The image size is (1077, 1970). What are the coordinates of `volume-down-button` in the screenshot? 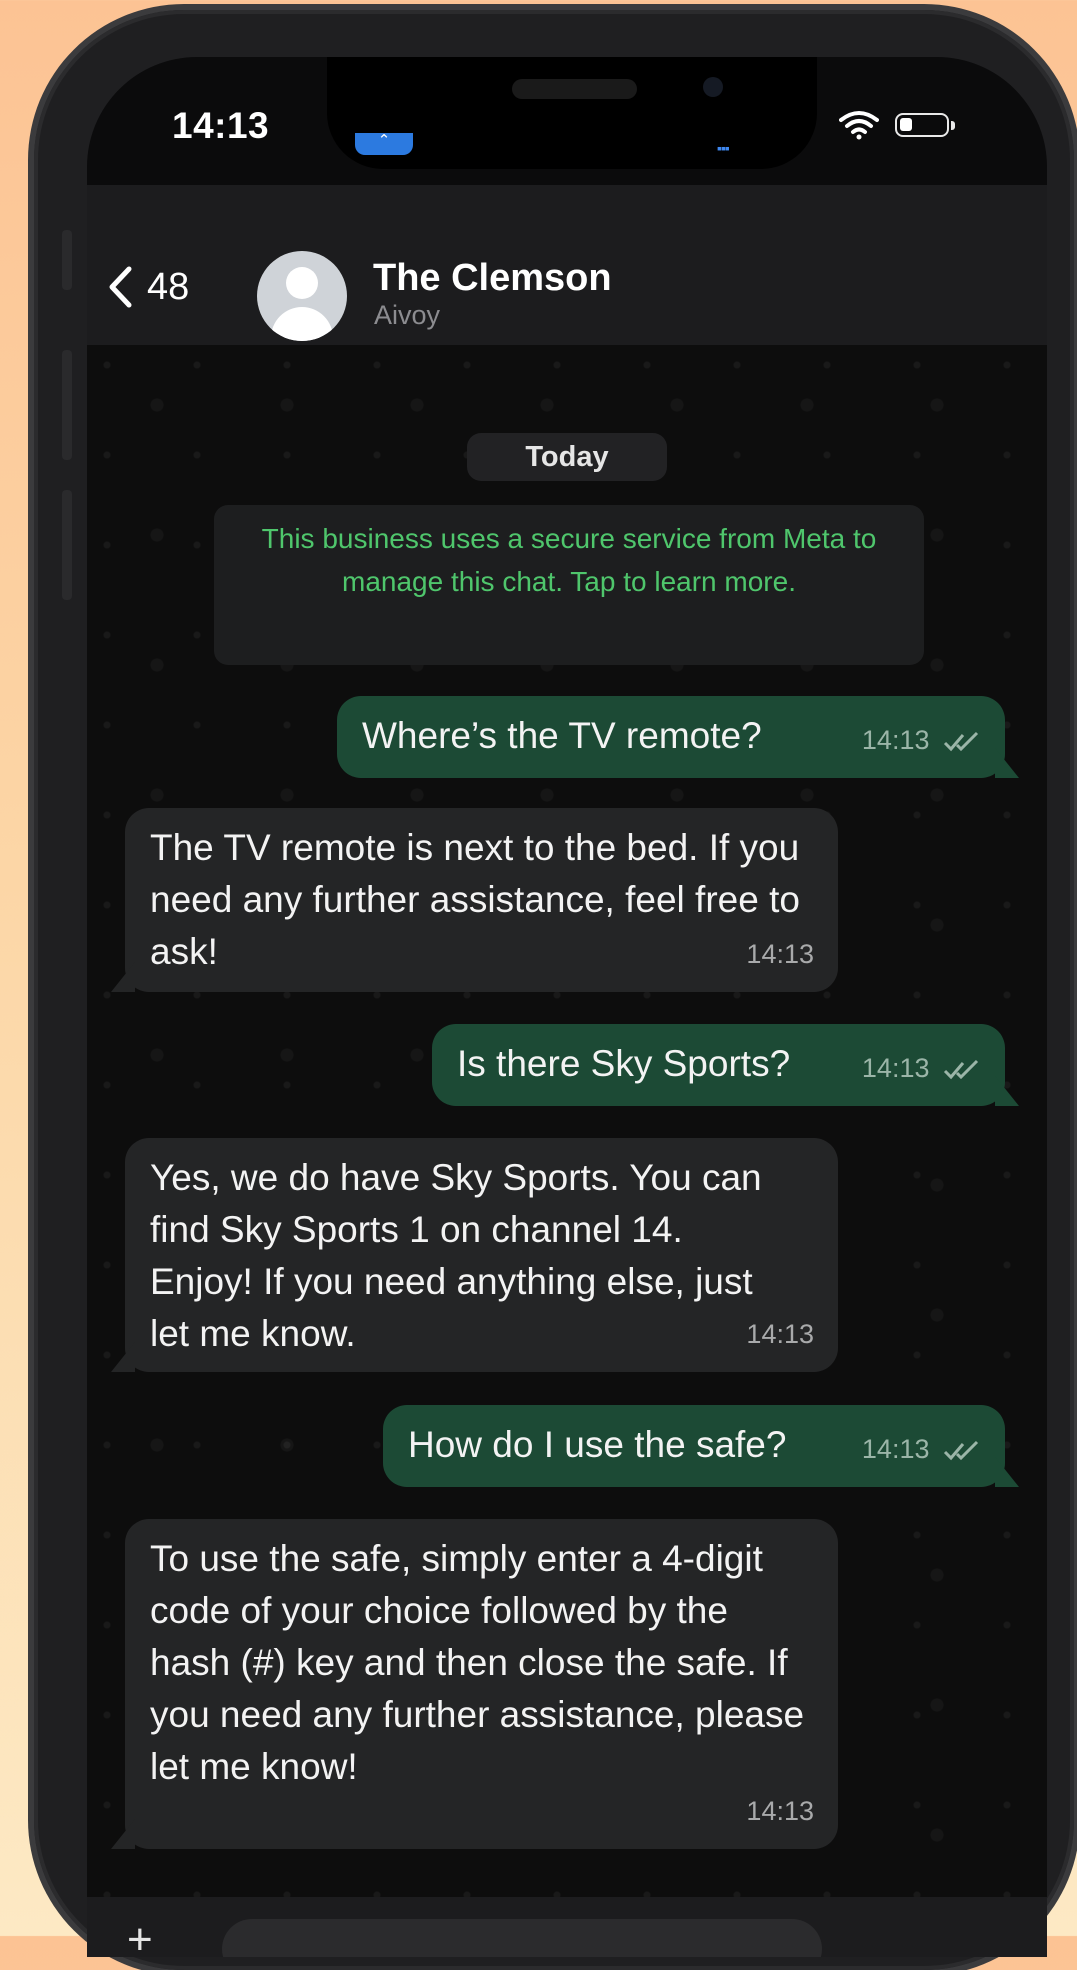 It's located at (67, 545).